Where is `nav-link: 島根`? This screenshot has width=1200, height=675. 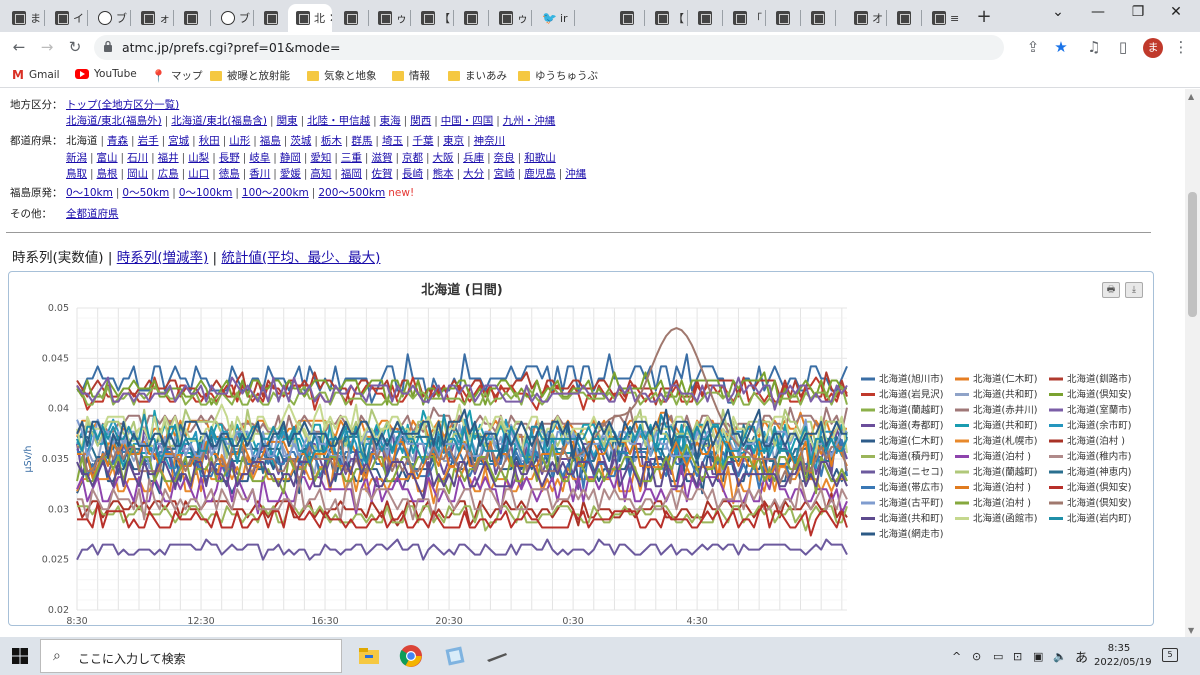 nav-link: 島根 is located at coordinates (107, 174).